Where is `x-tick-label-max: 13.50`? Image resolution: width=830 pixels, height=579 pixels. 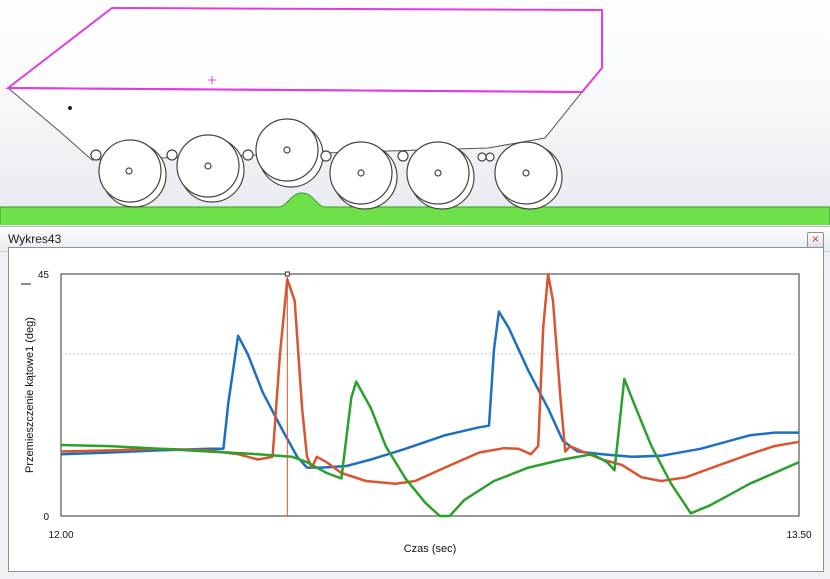
x-tick-label-max: 13.50 is located at coordinates (798, 535).